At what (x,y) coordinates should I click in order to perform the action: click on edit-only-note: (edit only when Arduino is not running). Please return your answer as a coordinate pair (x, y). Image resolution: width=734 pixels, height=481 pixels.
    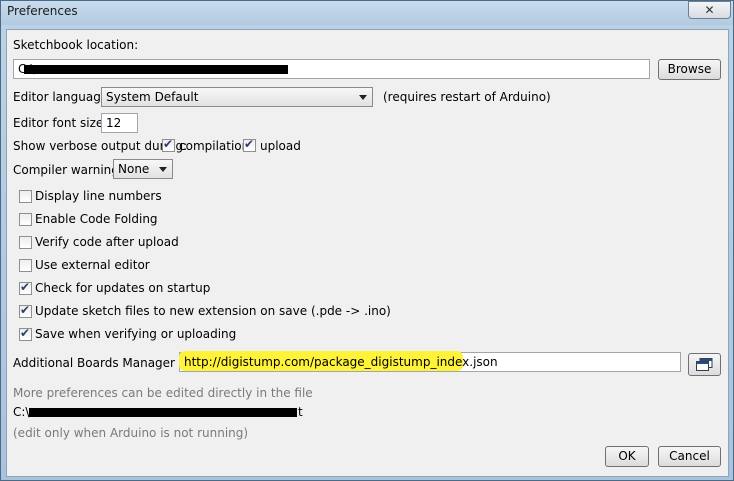
    Looking at the image, I should click on (131, 433).